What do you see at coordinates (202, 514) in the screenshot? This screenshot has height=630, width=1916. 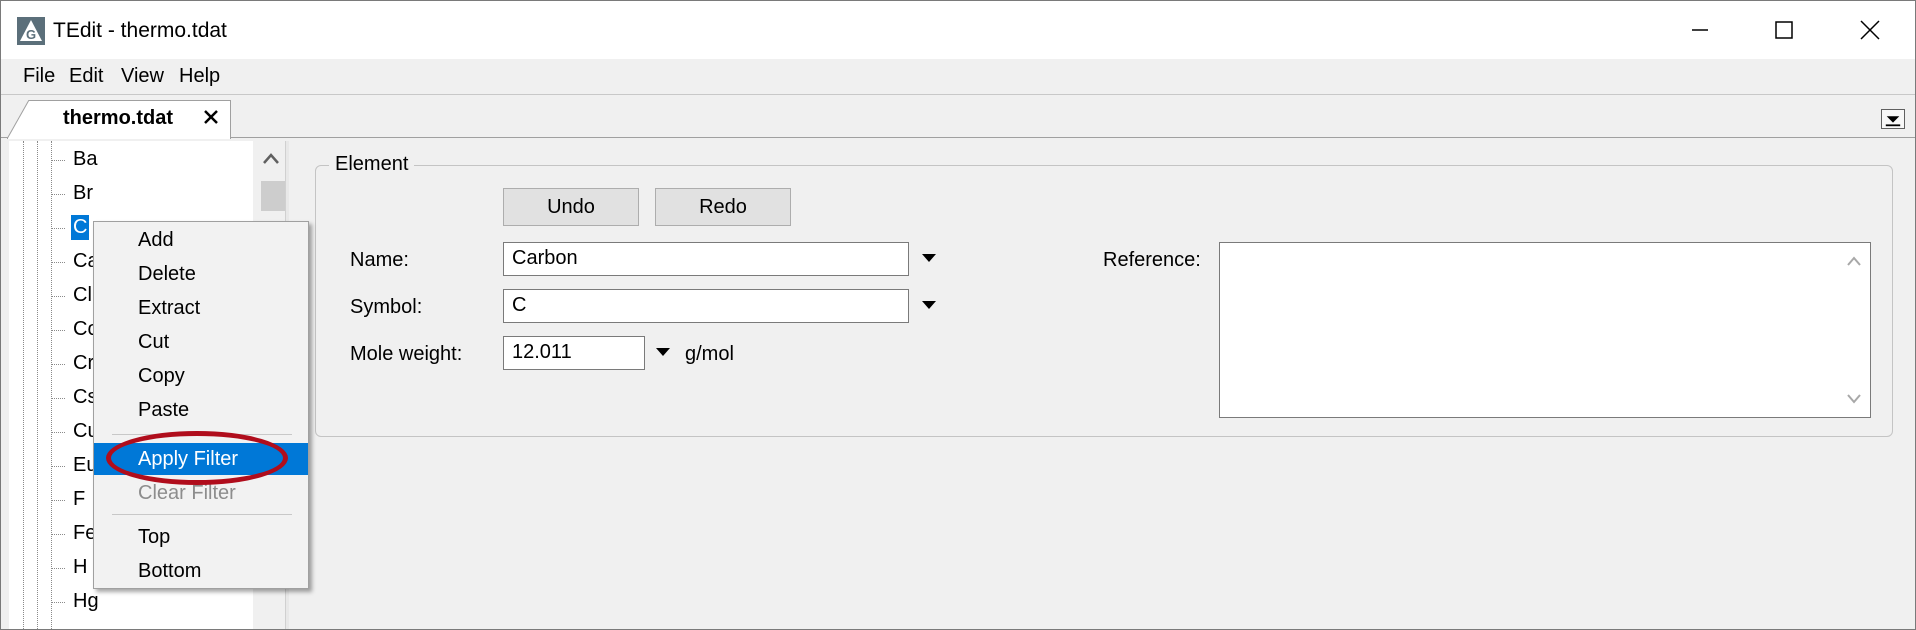 I see `menu-separator` at bounding box center [202, 514].